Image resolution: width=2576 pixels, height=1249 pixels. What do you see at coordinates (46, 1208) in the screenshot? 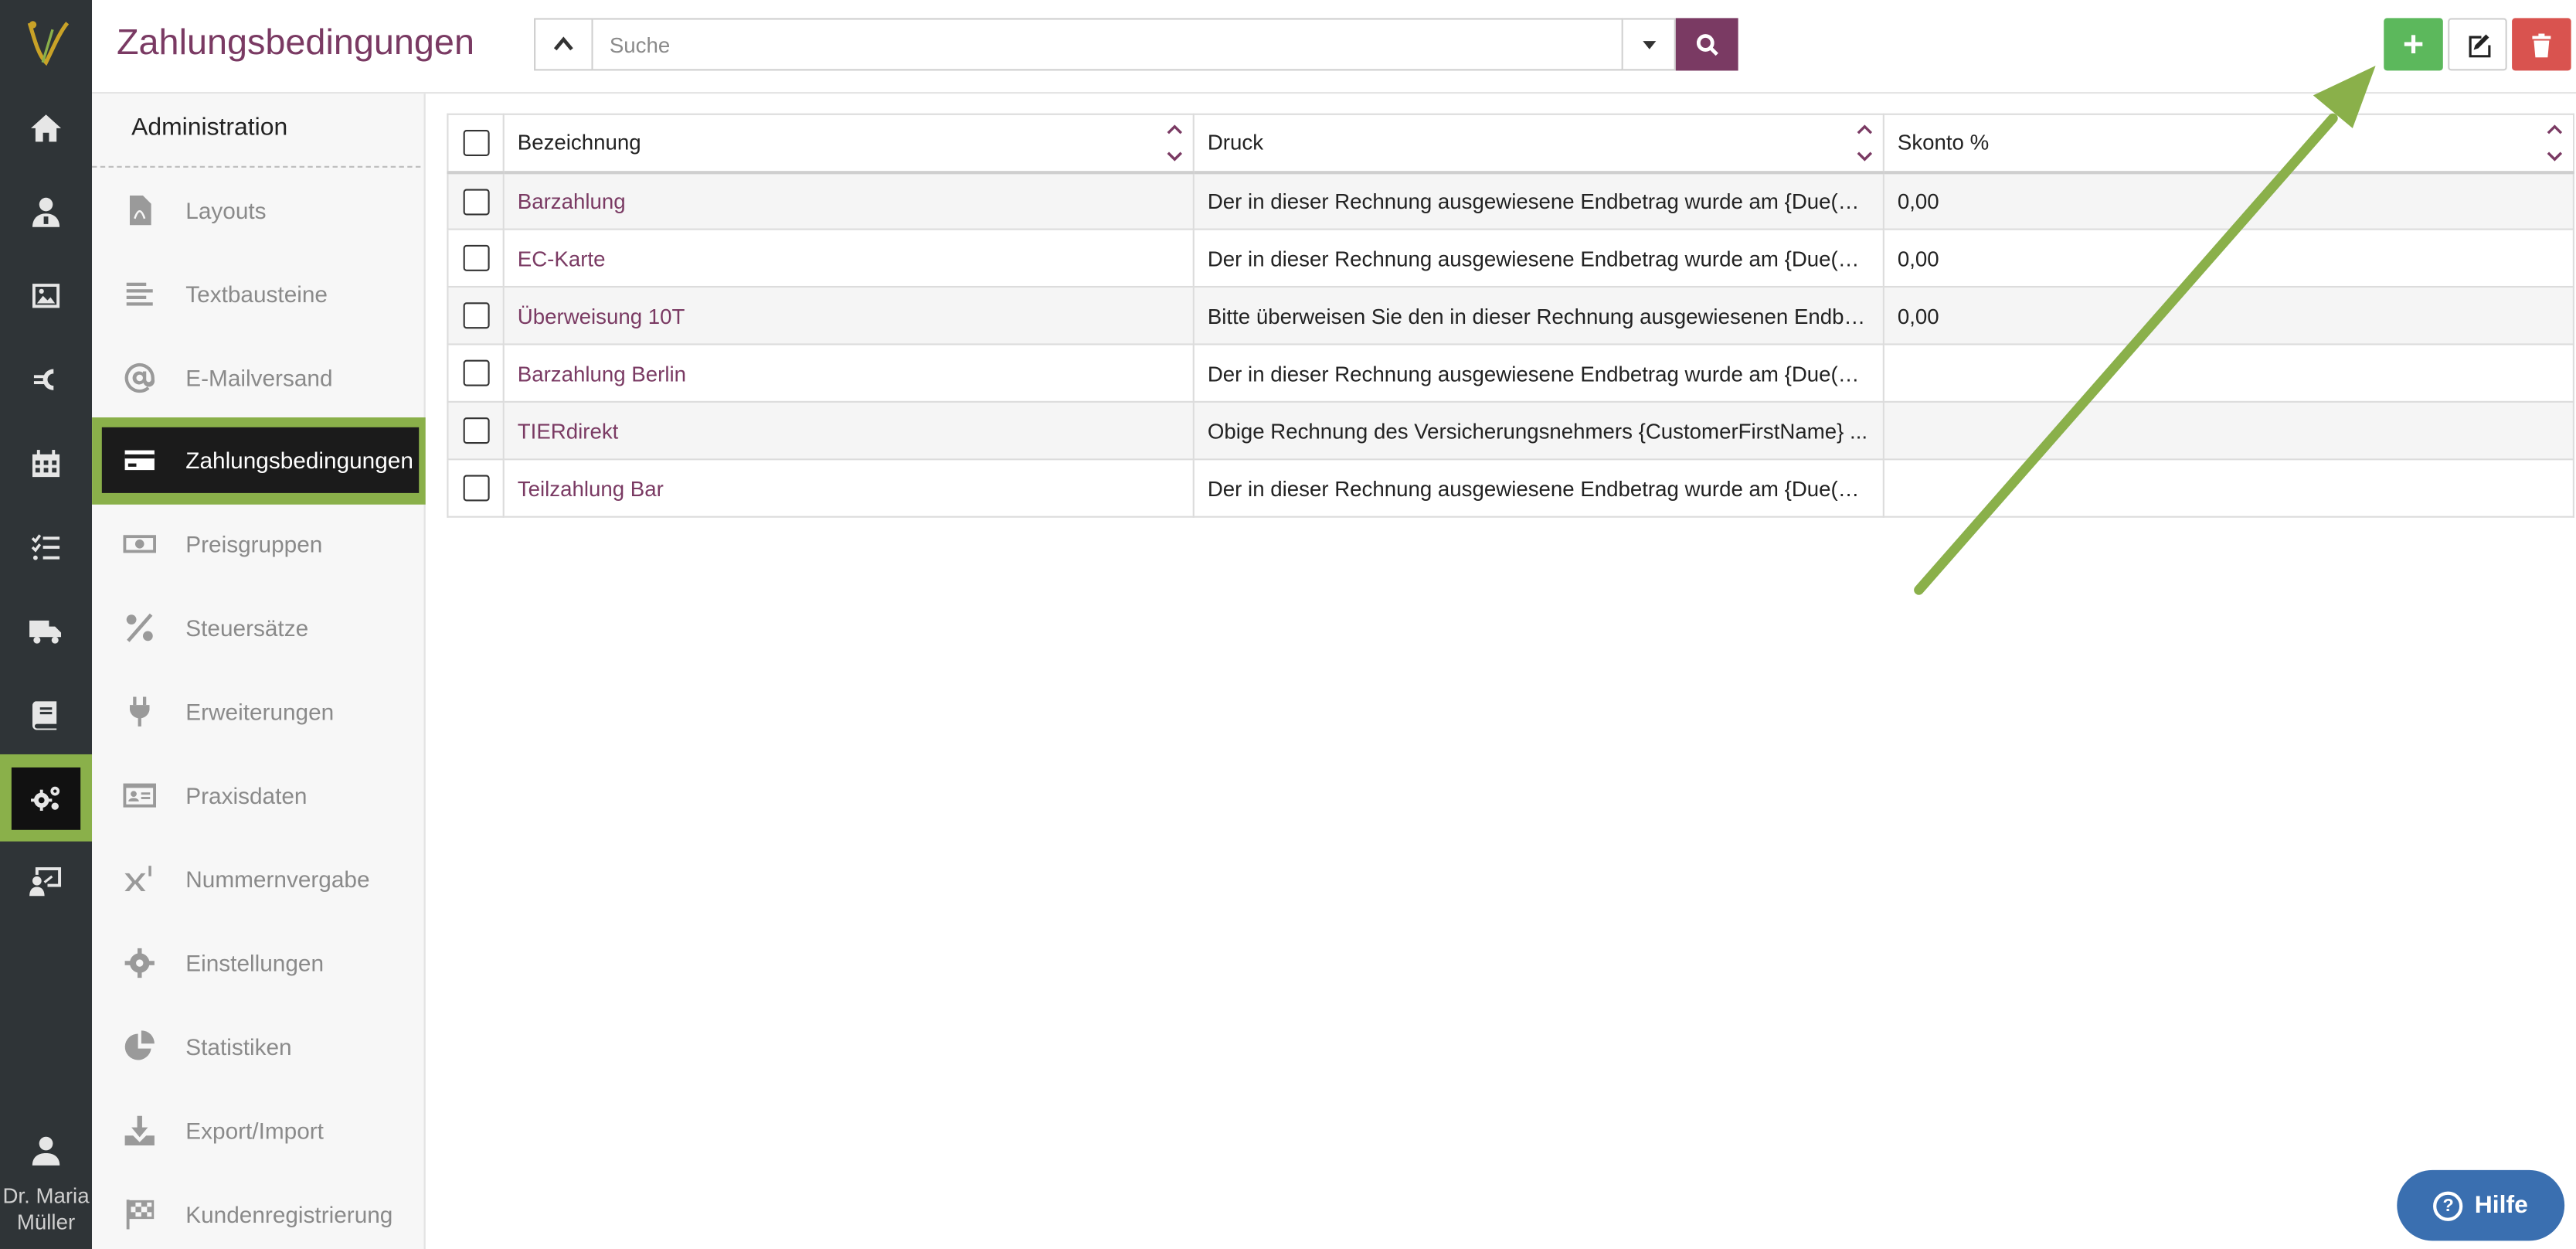
I see `user-name: Dr. Maria Müller` at bounding box center [46, 1208].